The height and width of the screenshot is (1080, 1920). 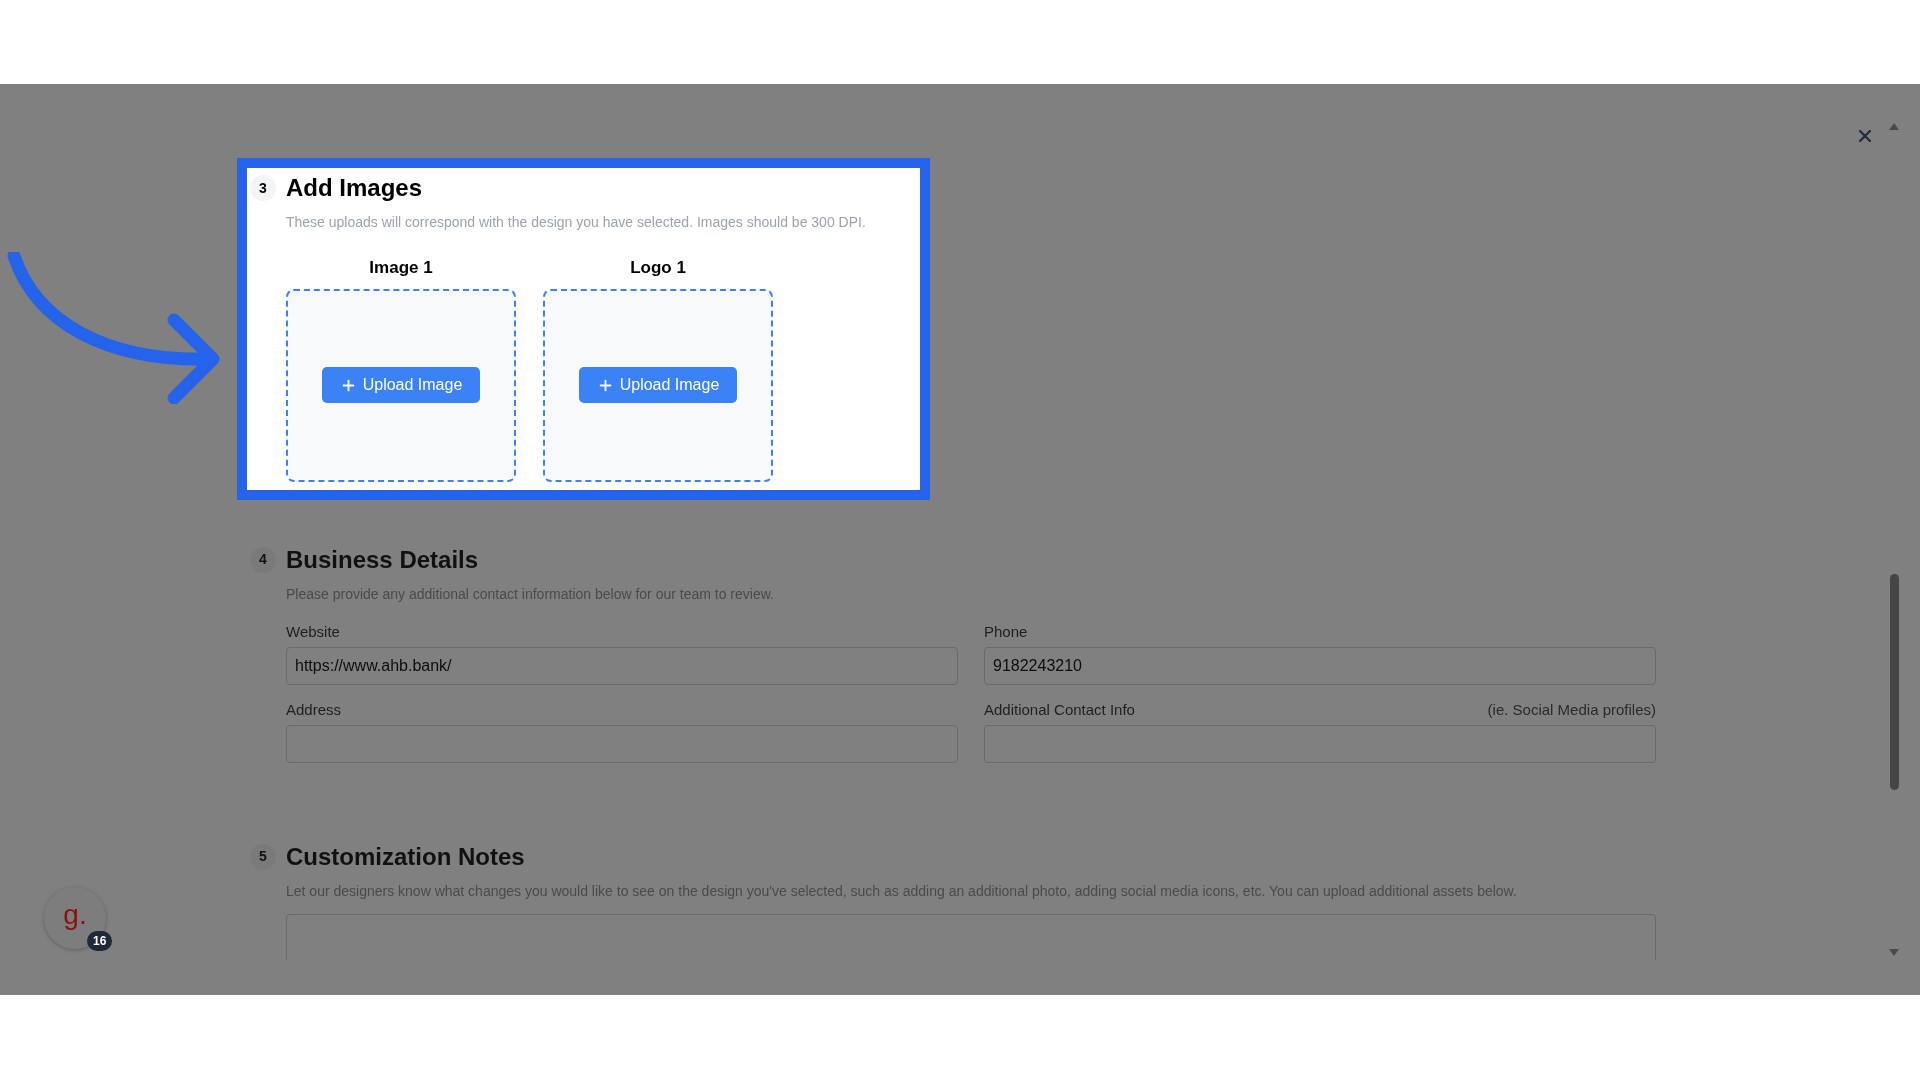 What do you see at coordinates (1894, 682) in the screenshot?
I see `scrollbar-thumb` at bounding box center [1894, 682].